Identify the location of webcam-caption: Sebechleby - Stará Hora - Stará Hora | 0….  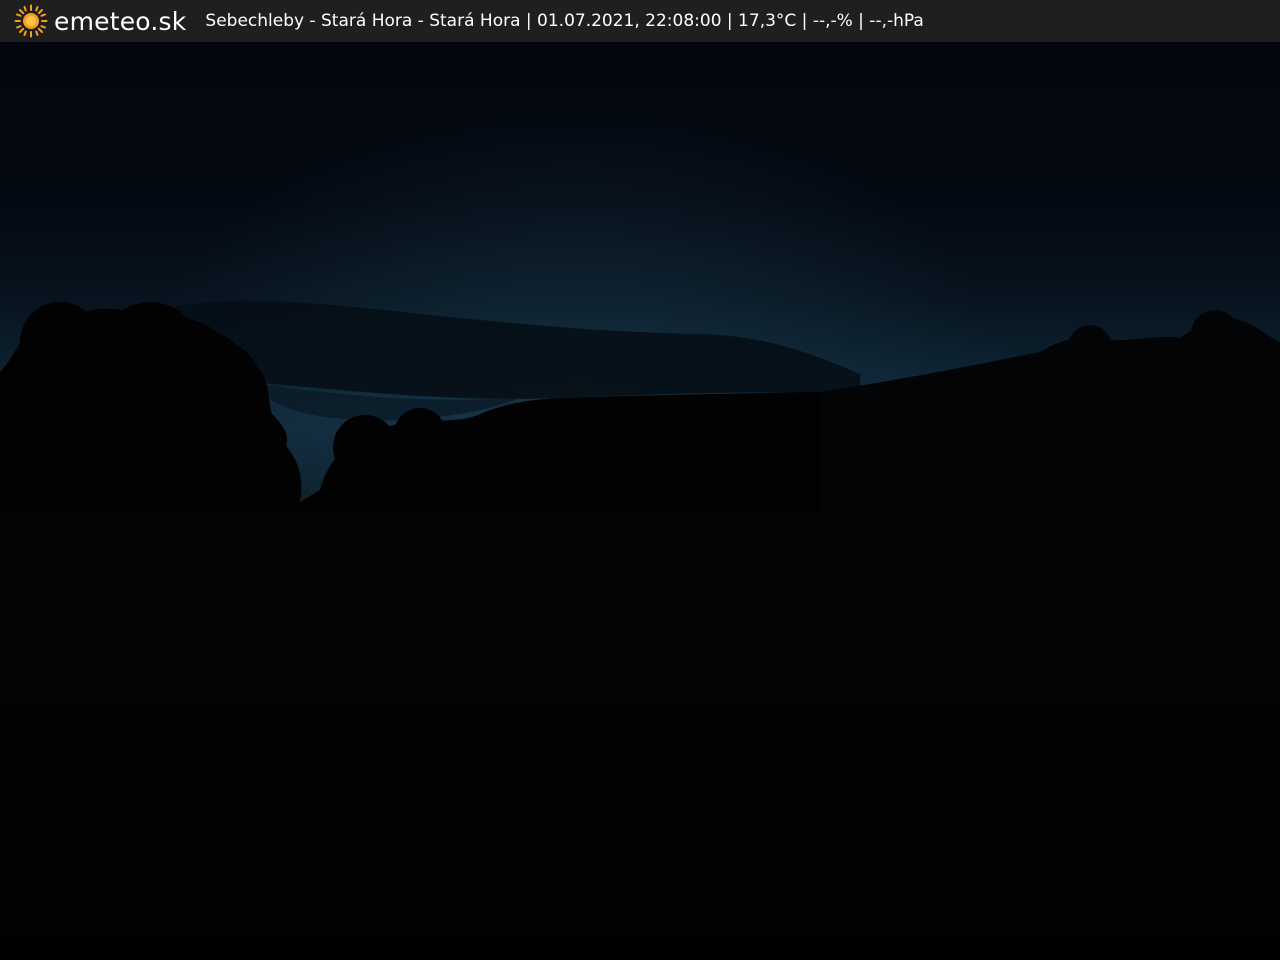
(564, 21).